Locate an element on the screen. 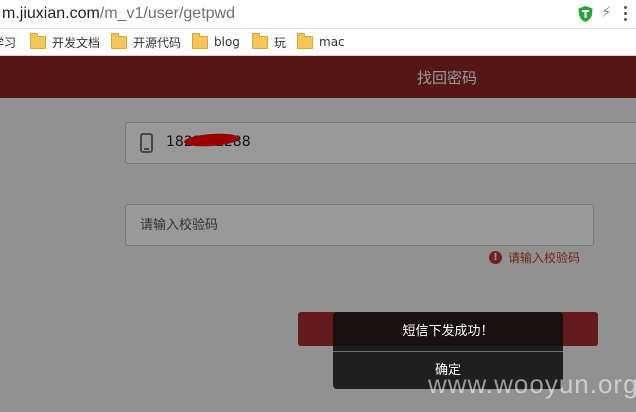  bookmark-label: 学习 is located at coordinates (8, 42).